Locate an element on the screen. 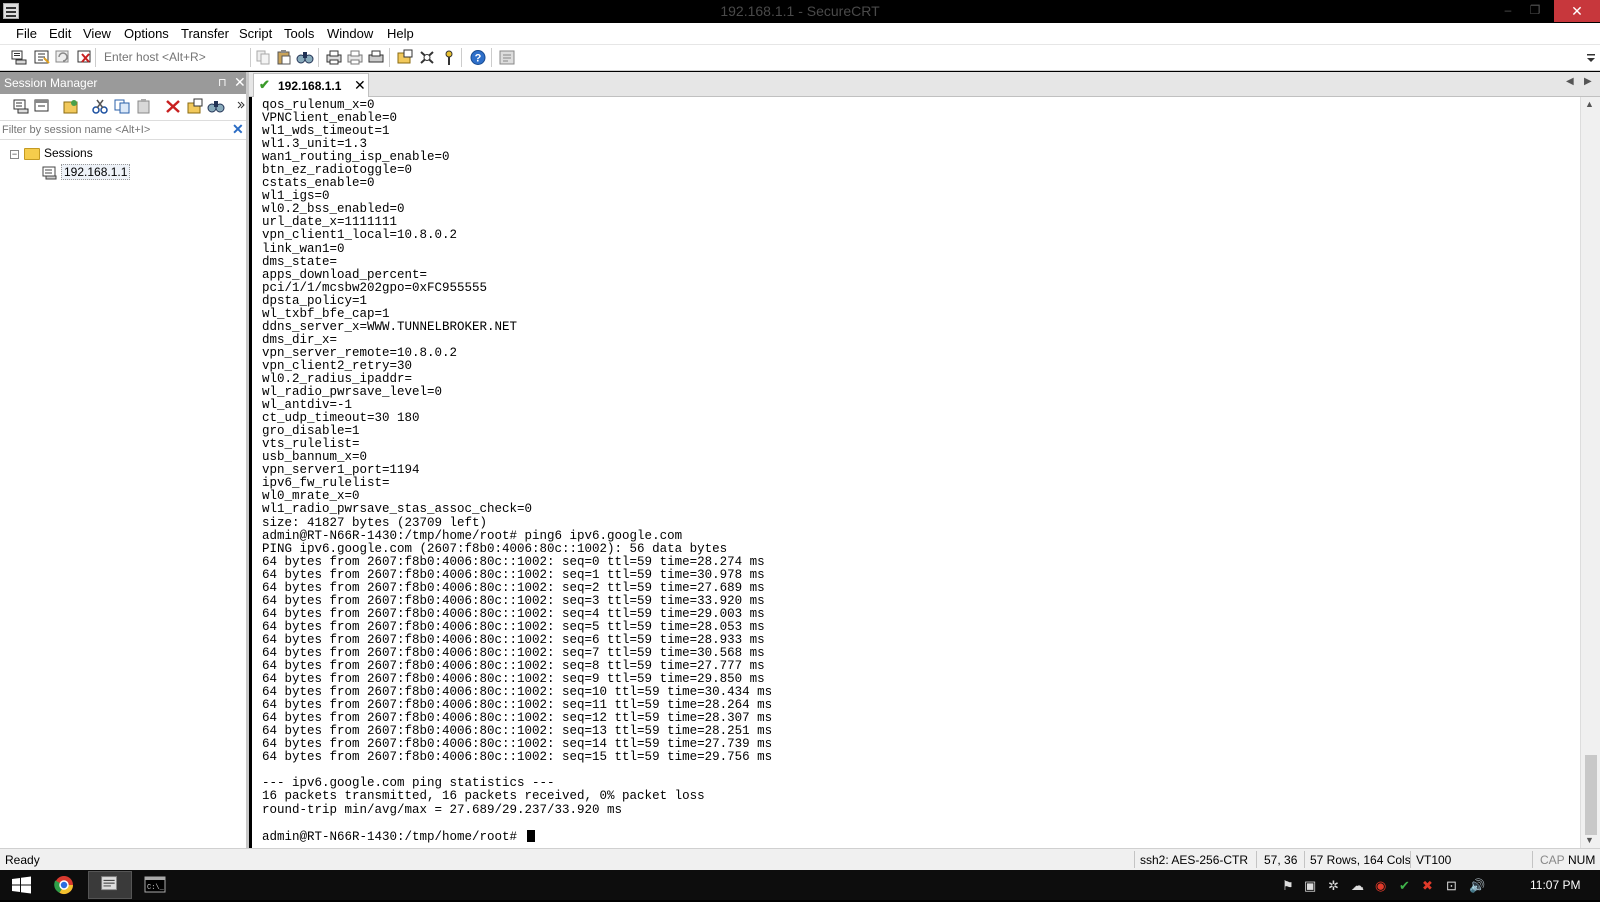 This screenshot has width=1600, height=902. menu-view: View is located at coordinates (97, 33).